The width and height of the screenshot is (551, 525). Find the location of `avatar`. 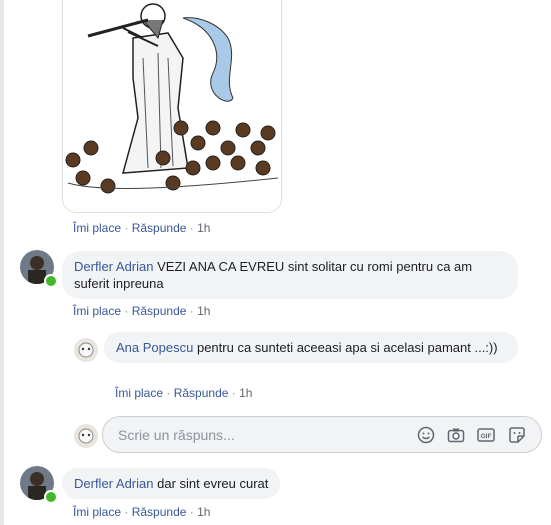

avatar is located at coordinates (86, 350).